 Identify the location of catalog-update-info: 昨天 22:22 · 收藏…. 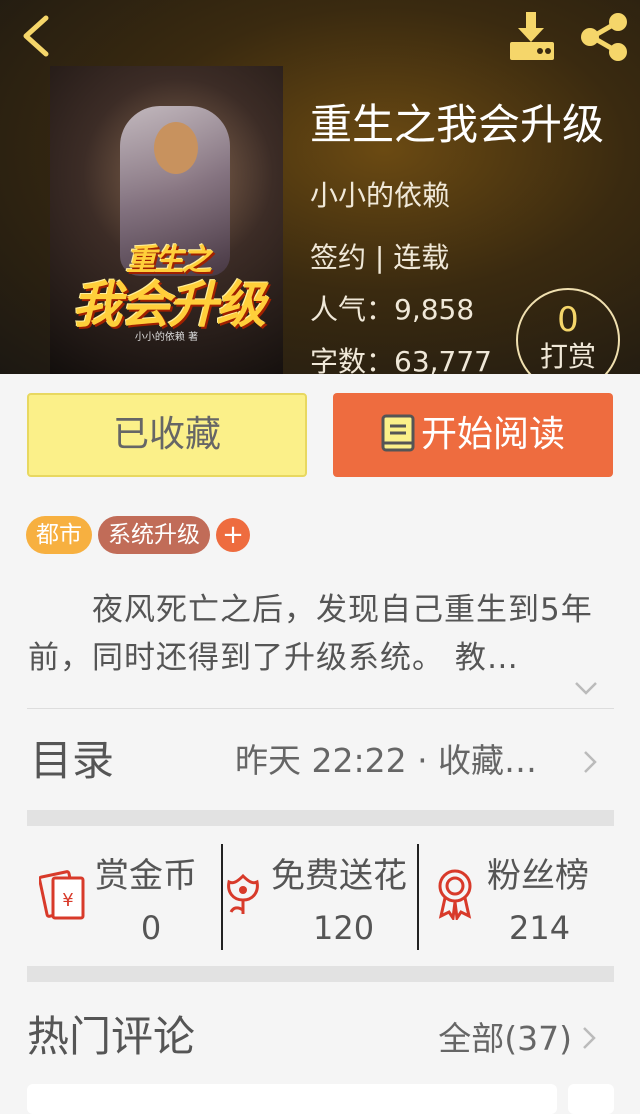
(386, 760).